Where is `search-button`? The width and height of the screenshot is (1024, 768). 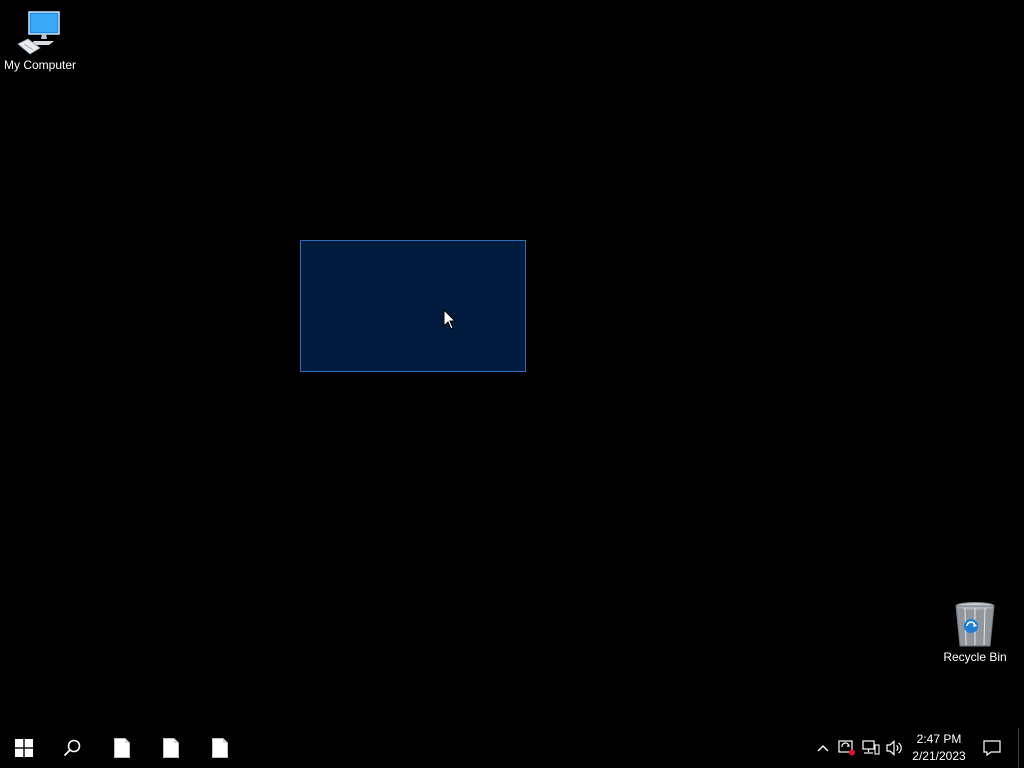
search-button is located at coordinates (72, 748).